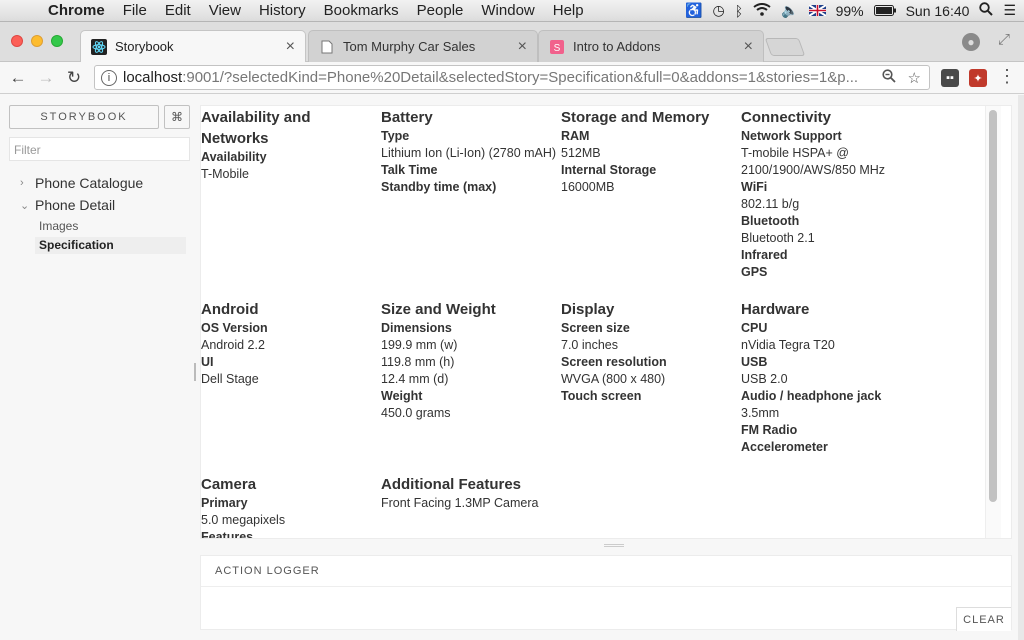  What do you see at coordinates (234, 157) in the screenshot?
I see `spec-label: Availability` at bounding box center [234, 157].